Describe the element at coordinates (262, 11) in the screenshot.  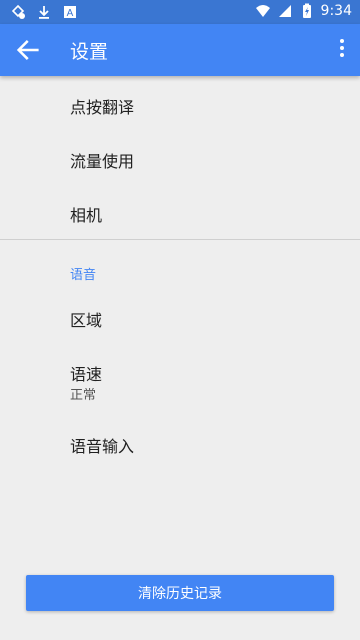
I see `wifi-icon` at that location.